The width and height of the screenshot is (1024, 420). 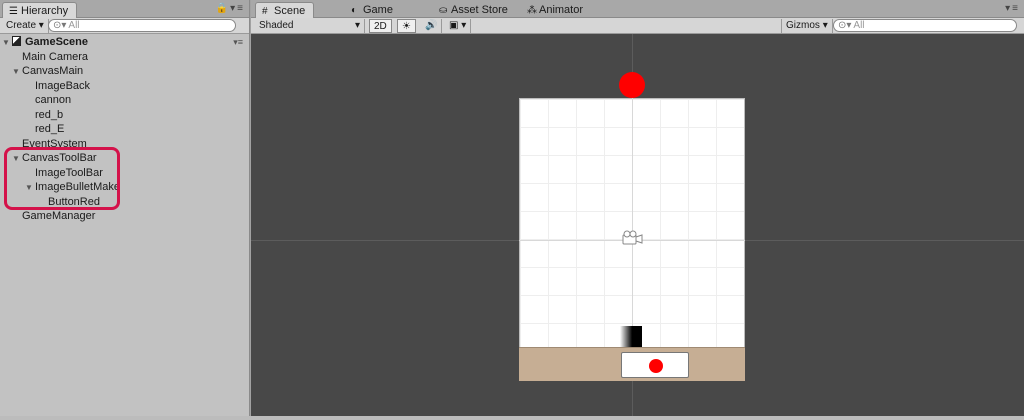 What do you see at coordinates (532, 10) in the screenshot?
I see `animator-icon: ⁂` at bounding box center [532, 10].